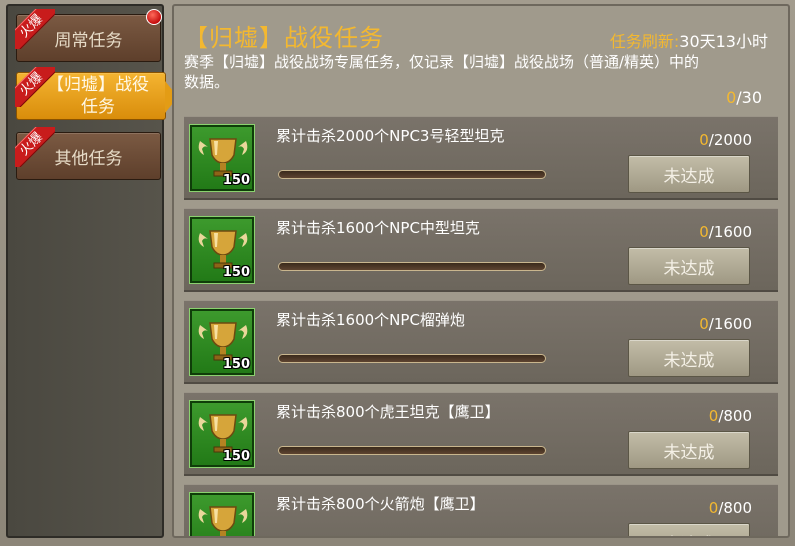  I want to click on panel-description: 赛季【归墟】战役战场专属任务，仅记录【归墟】战役战场（普通/精英）中的数据。, so click(442, 72).